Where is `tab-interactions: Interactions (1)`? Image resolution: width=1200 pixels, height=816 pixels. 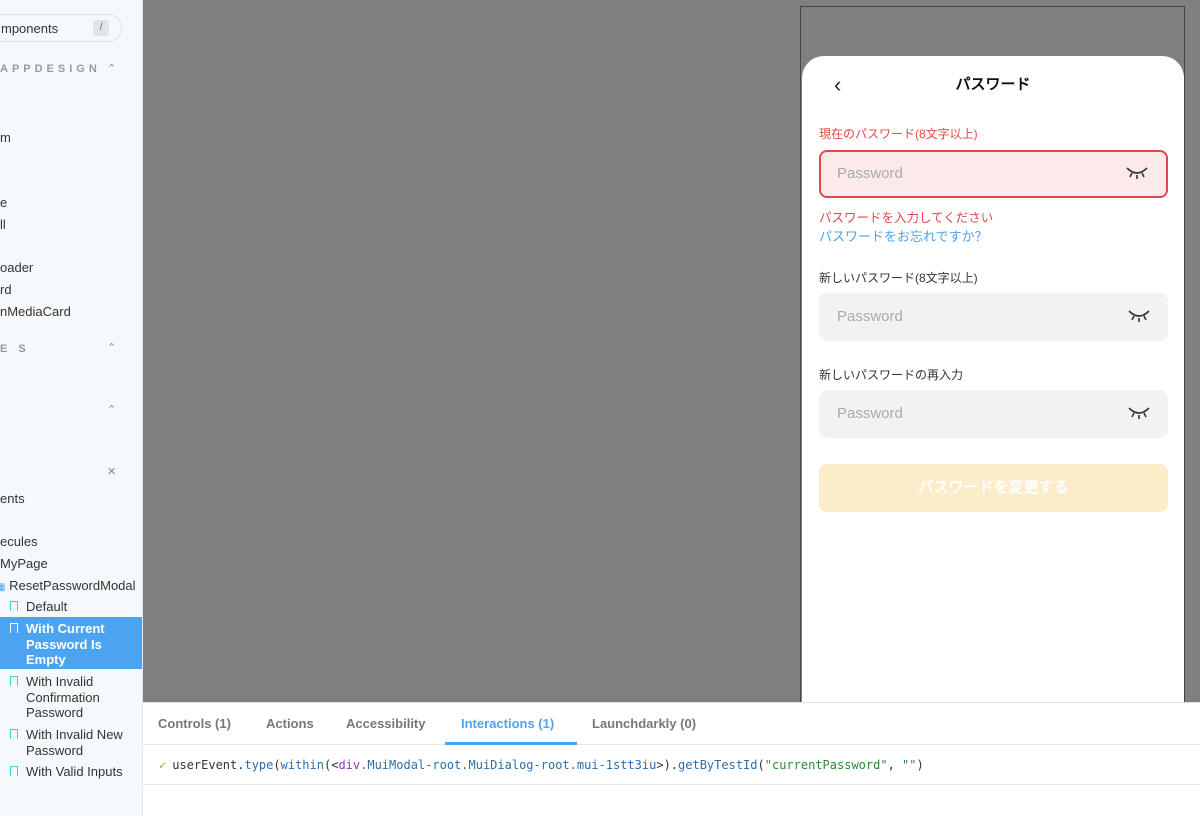
tab-interactions: Interactions (1) is located at coordinates (507, 723).